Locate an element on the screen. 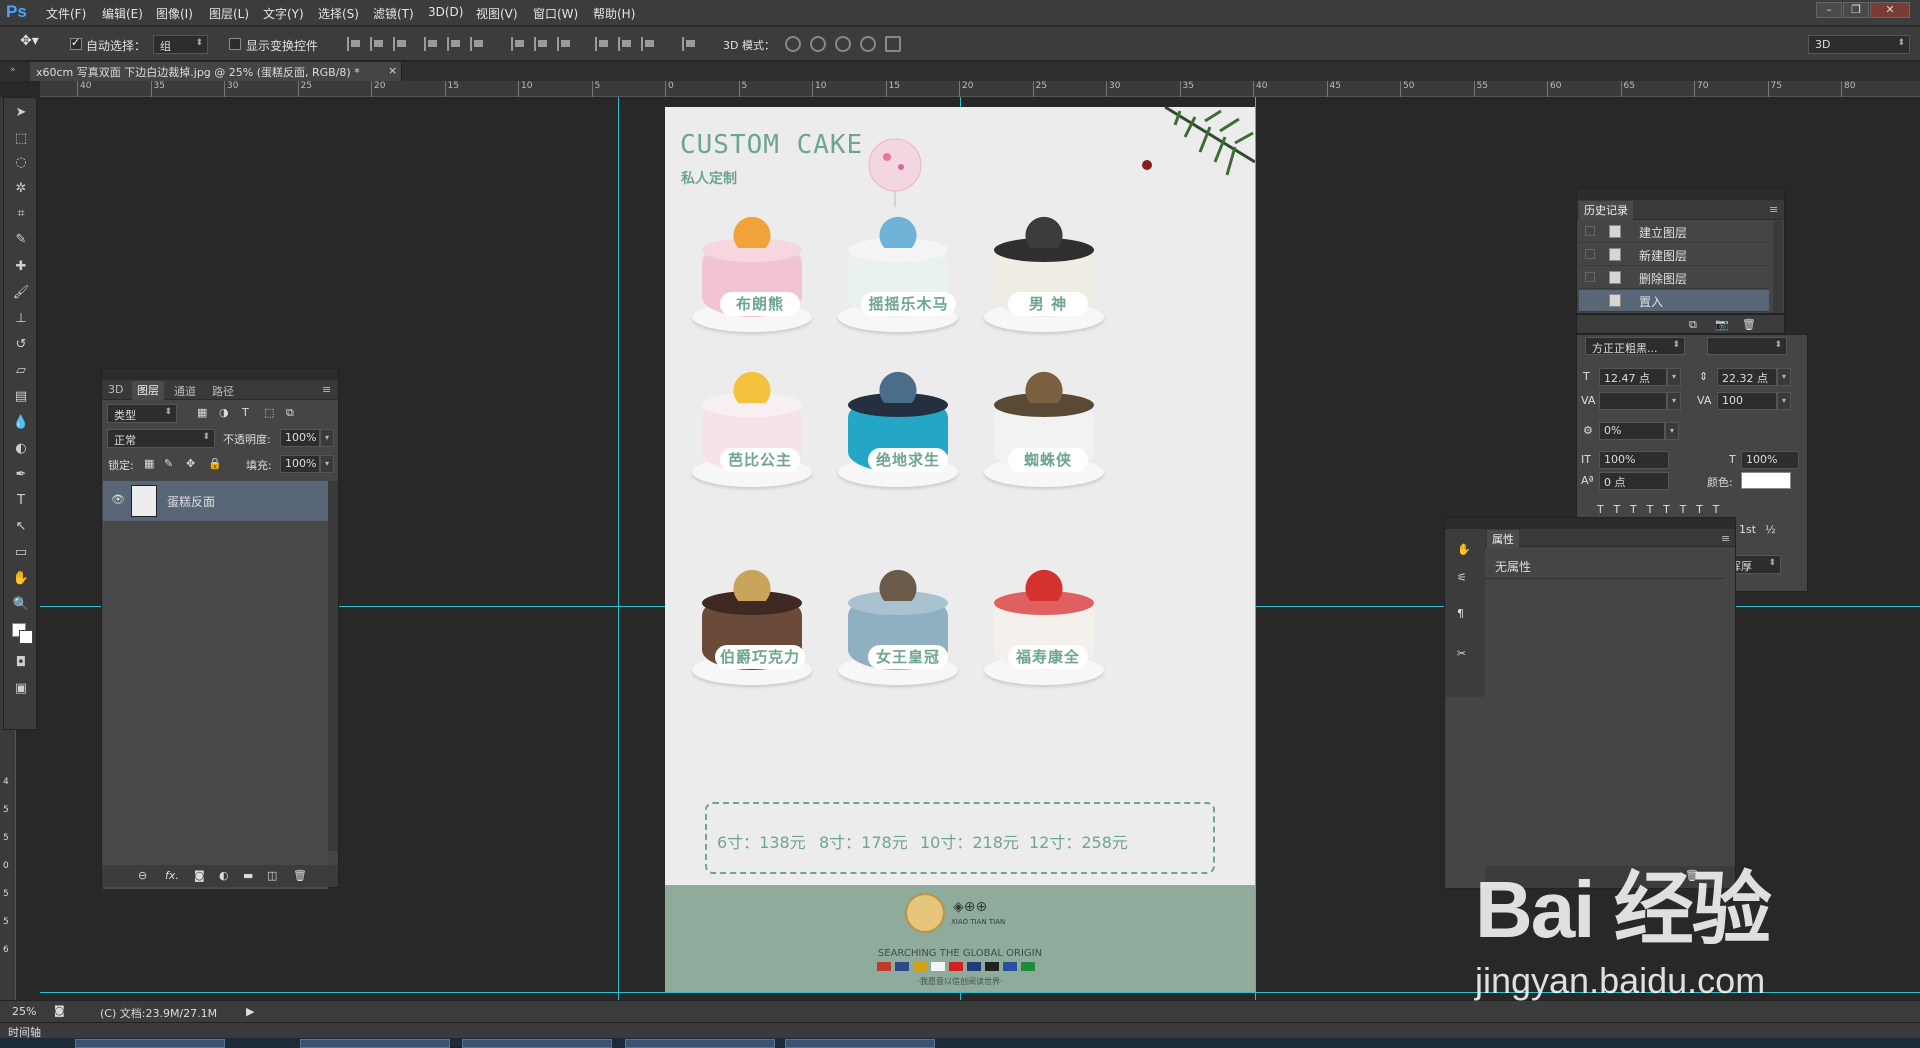  tsume-dropdown-icon: ▾ is located at coordinates (1672, 431).